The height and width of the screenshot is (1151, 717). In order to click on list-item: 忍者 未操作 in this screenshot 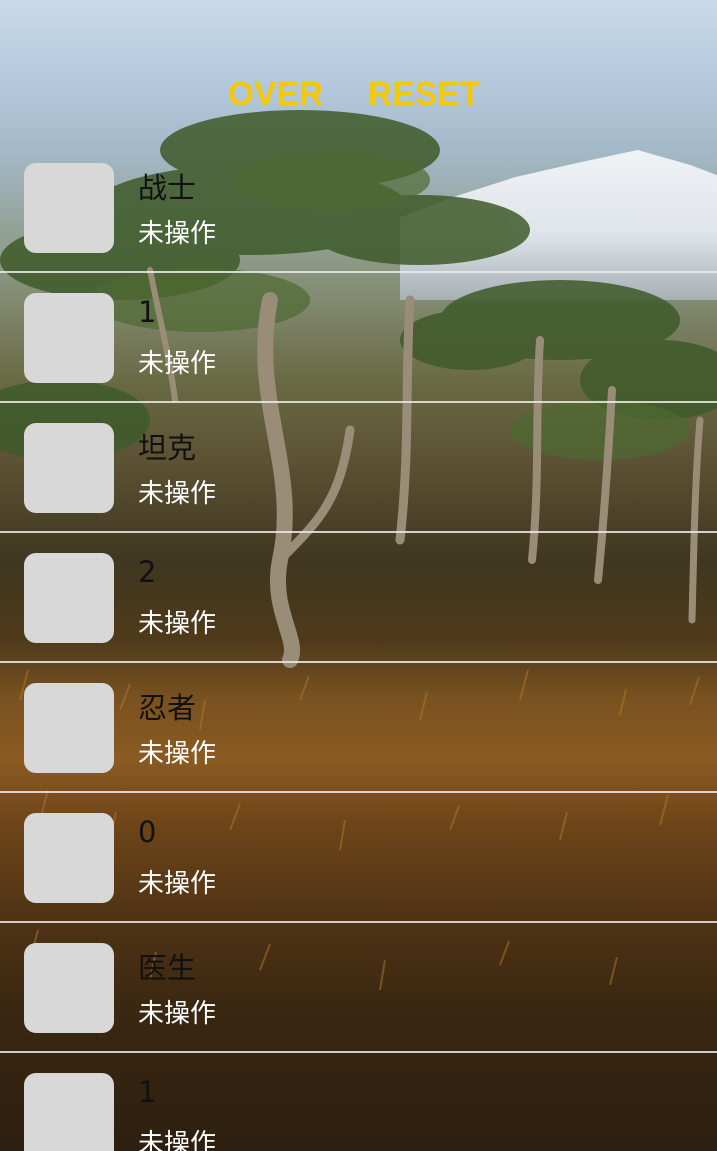, I will do `click(358, 728)`.